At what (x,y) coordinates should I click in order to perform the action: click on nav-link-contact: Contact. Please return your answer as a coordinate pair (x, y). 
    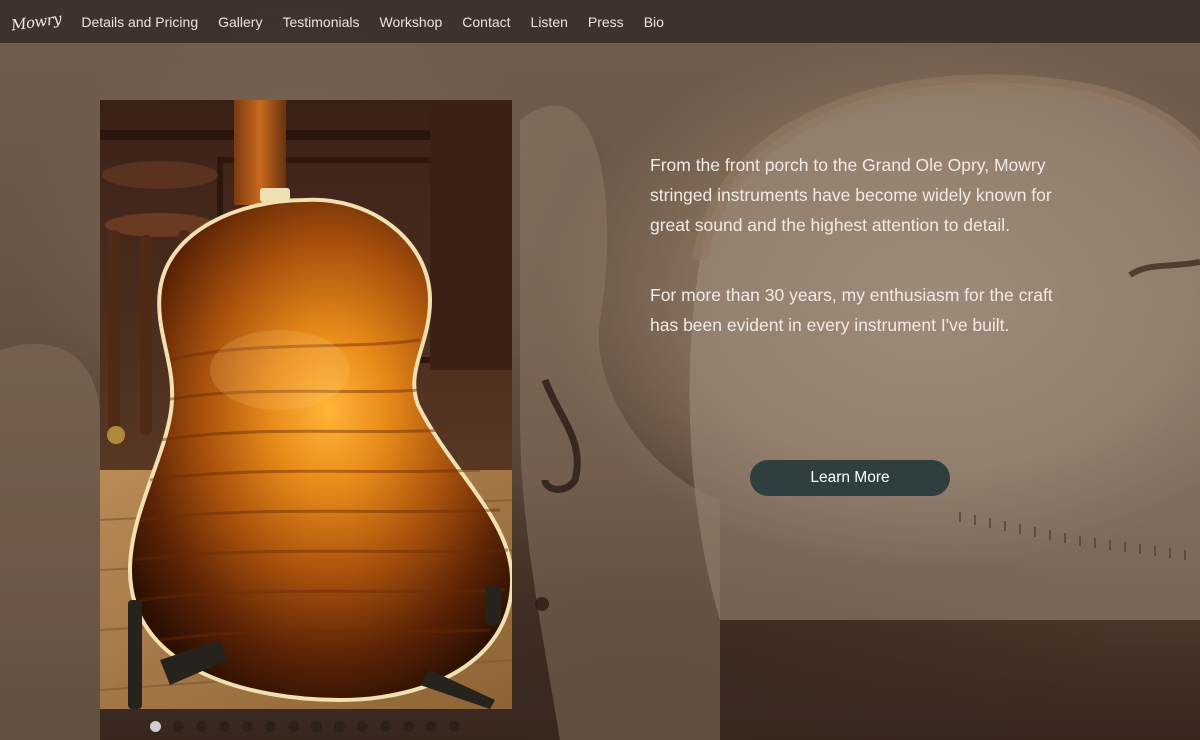
    Looking at the image, I should click on (486, 22).